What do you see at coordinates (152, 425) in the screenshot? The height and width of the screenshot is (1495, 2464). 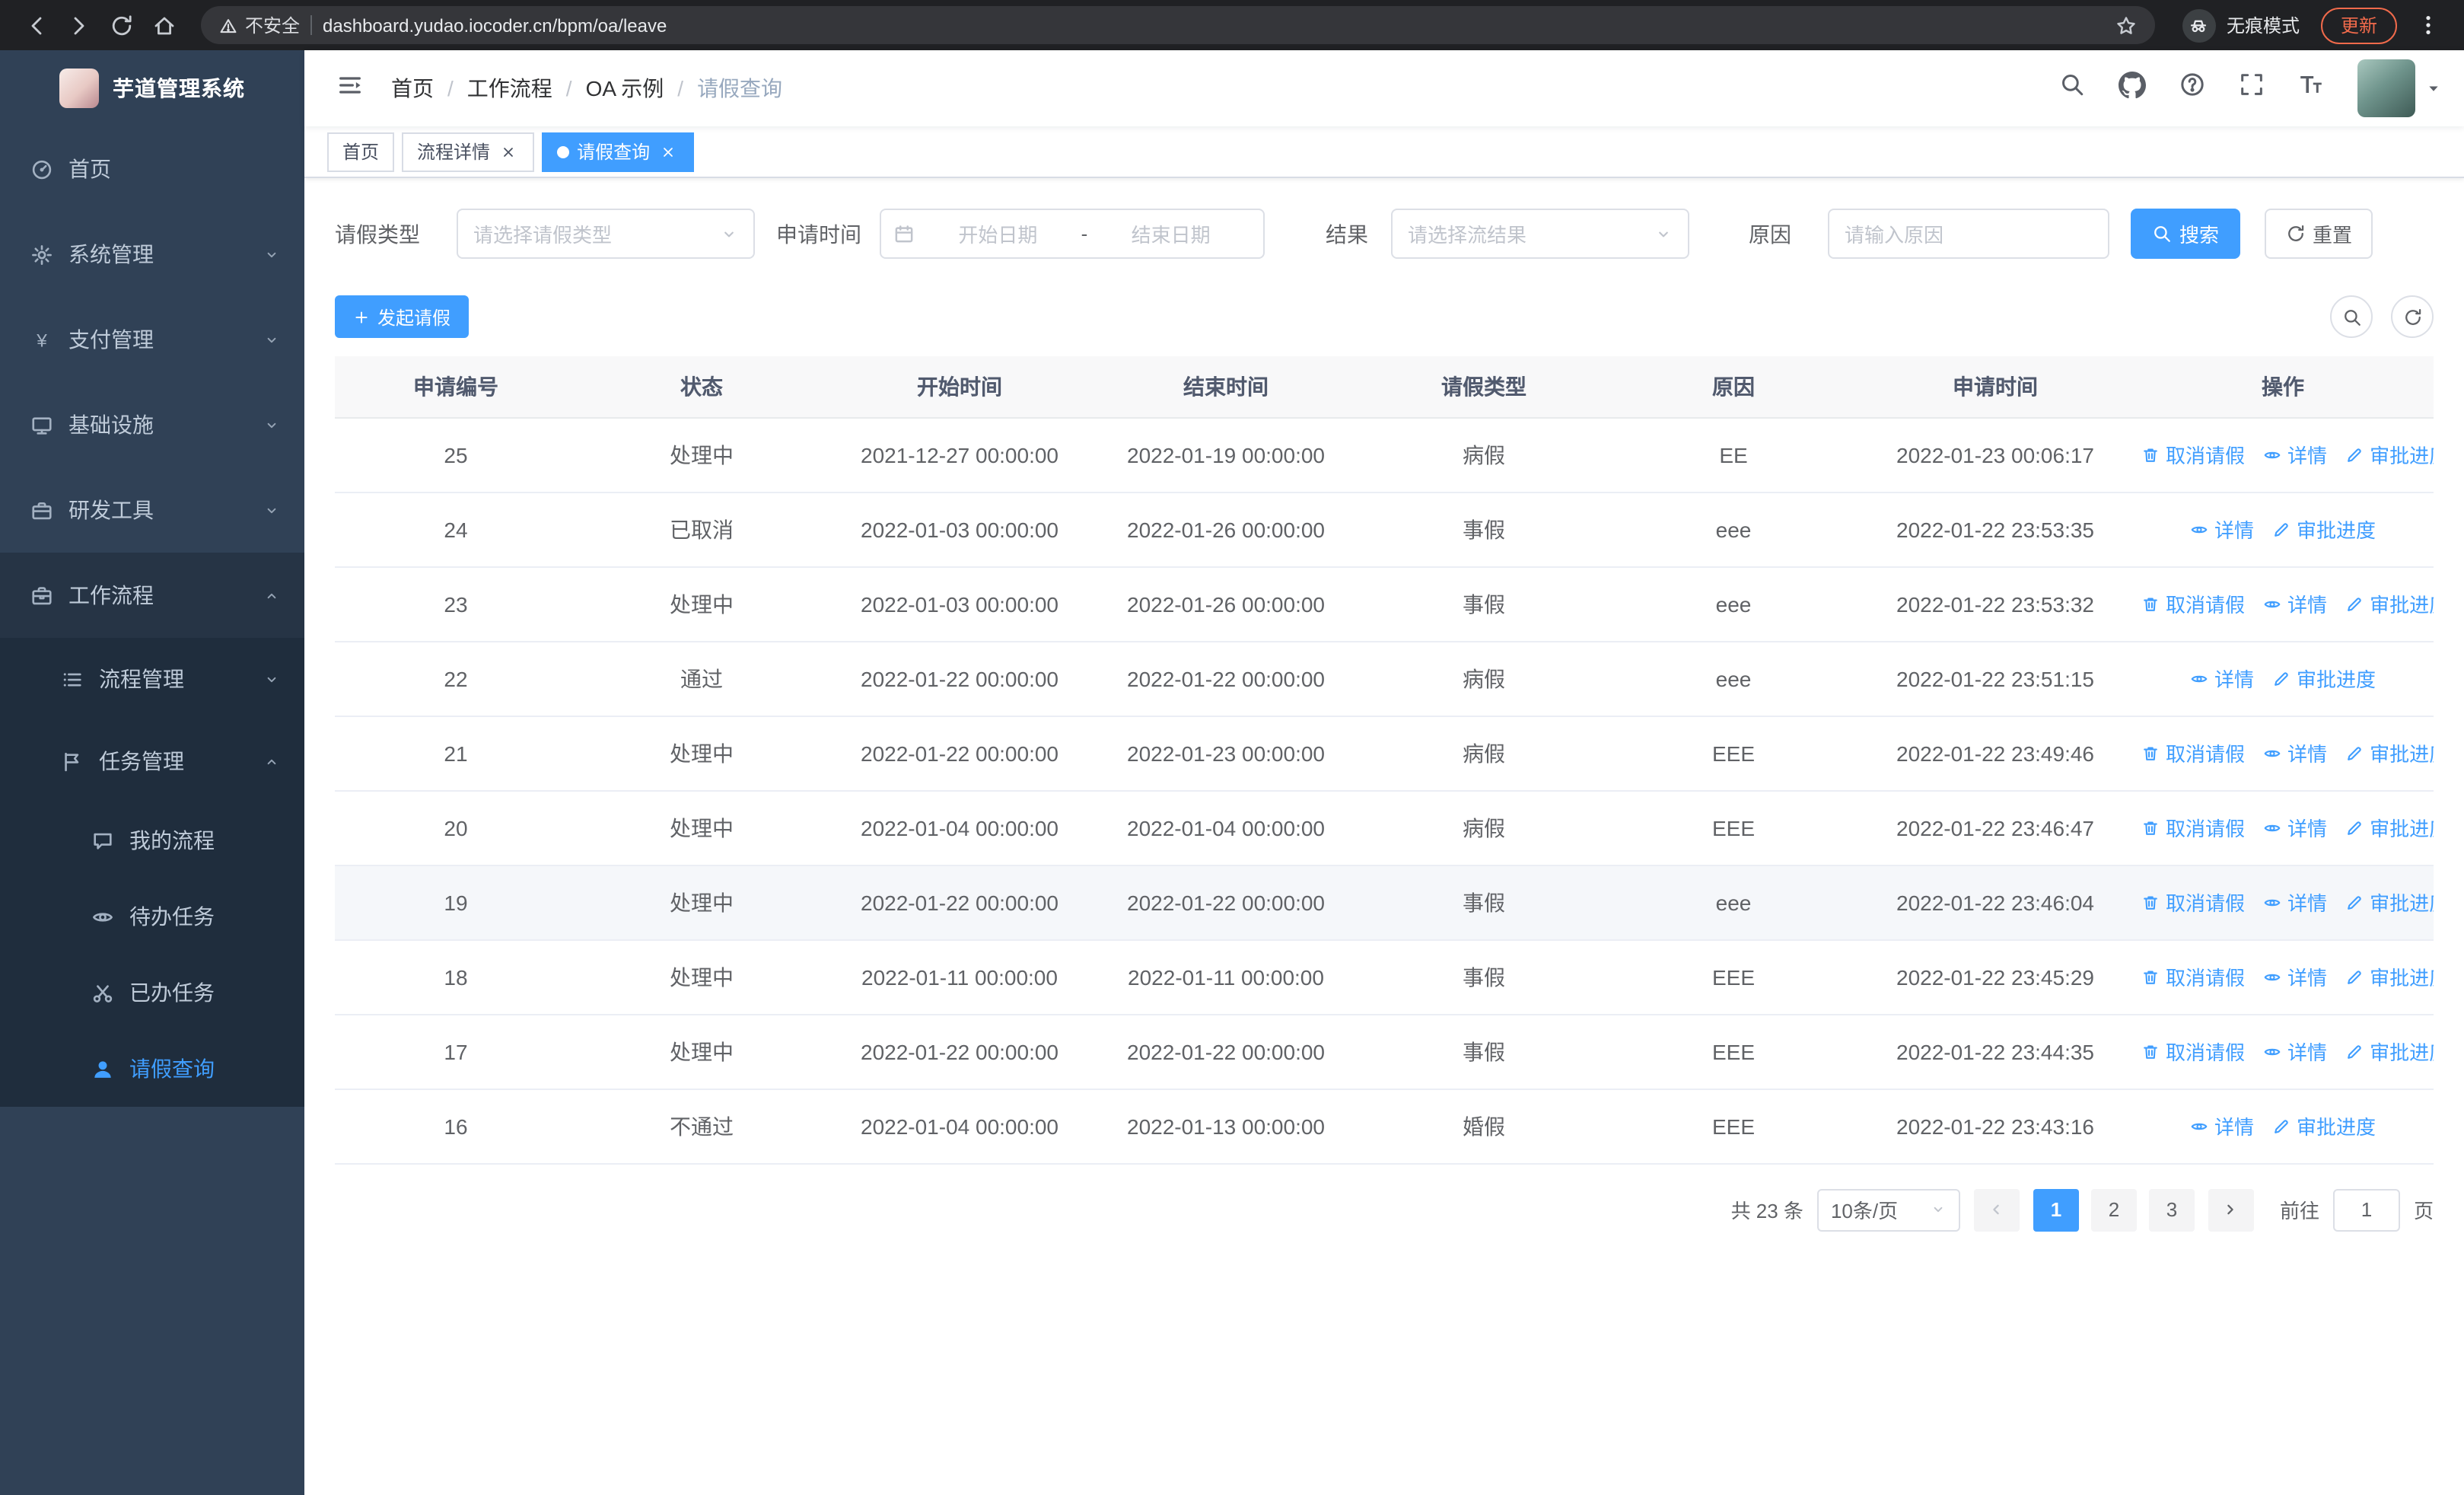 I see `sidebar-item-infrastructure: 基础设施` at bounding box center [152, 425].